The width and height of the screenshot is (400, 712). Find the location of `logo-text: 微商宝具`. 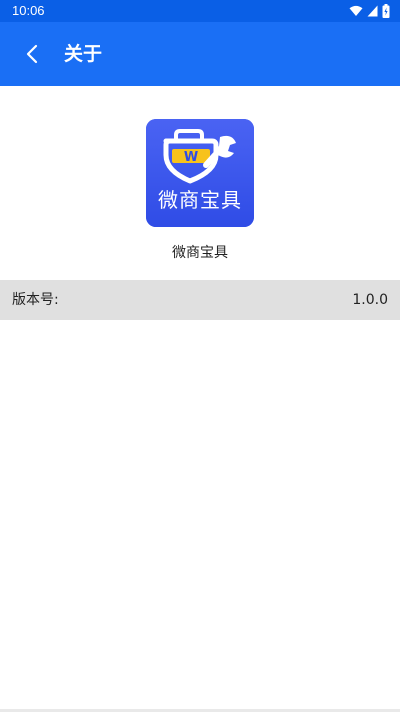

logo-text: 微商宝具 is located at coordinates (200, 200).